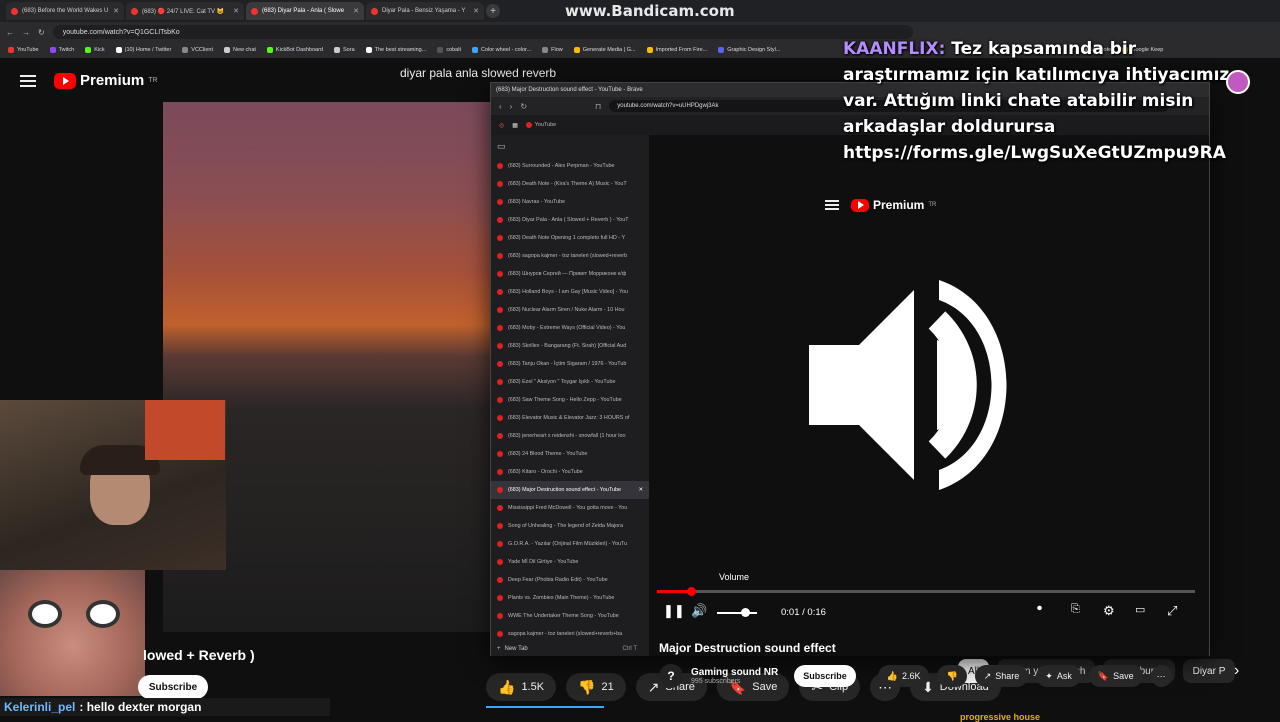 This screenshot has height=722, width=1280. I want to click on address-field: youtube.com/watch?v=Q1GCLITsbKo, so click(482, 32).